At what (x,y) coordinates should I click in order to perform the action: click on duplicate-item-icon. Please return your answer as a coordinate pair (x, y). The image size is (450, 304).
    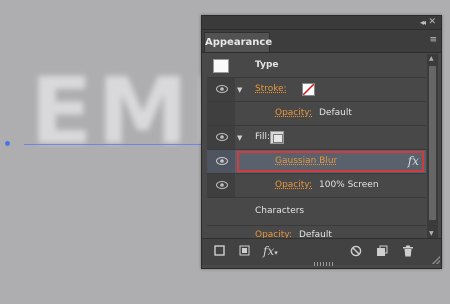
    Looking at the image, I should click on (382, 252).